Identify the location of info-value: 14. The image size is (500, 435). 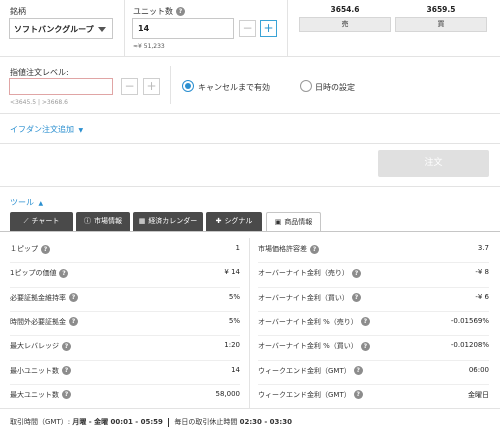
(235, 369).